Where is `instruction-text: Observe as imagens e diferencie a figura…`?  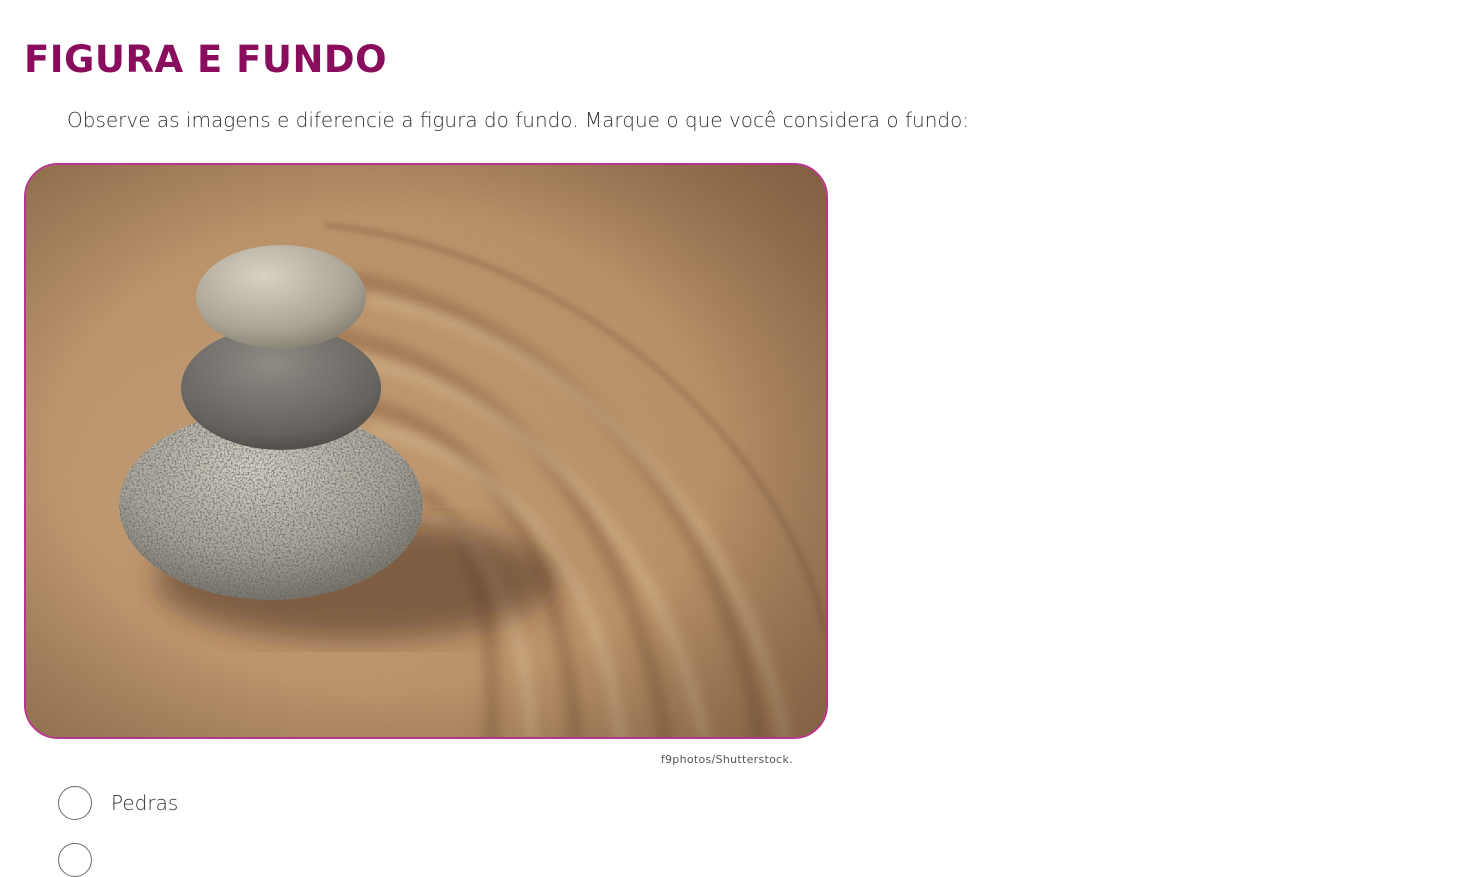 instruction-text: Observe as imagens e diferencie a figura… is located at coordinates (518, 120).